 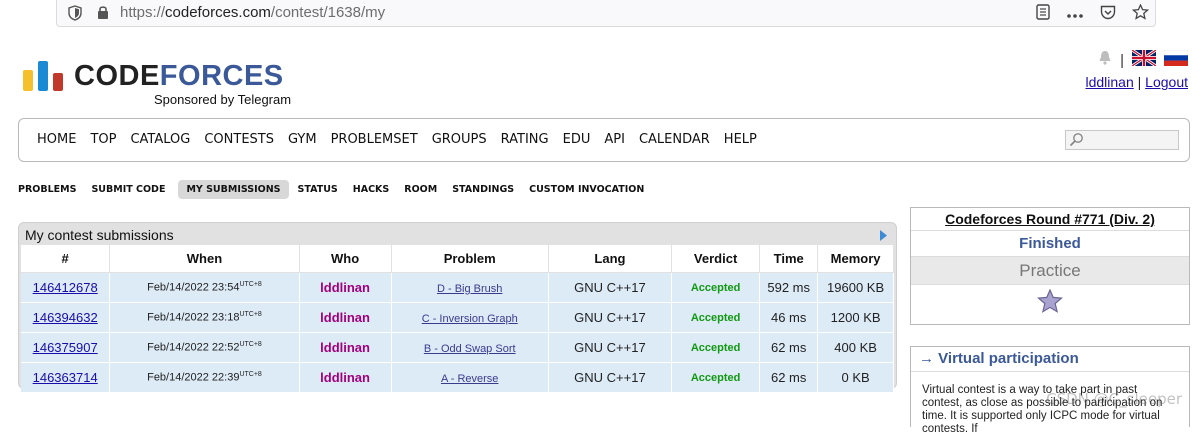 I want to click on menu-home: HOME, so click(x=56, y=139).